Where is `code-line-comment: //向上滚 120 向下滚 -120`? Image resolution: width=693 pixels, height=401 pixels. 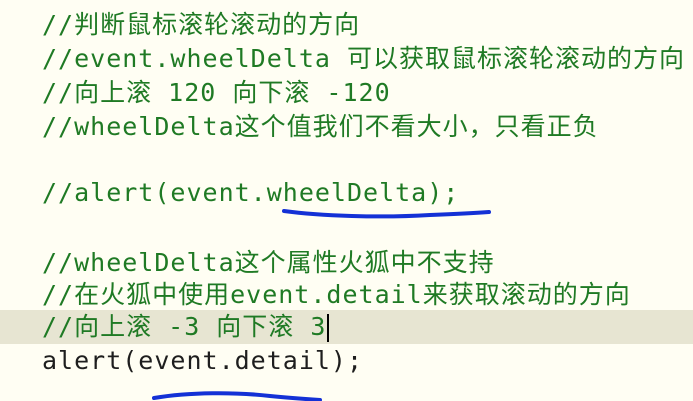 code-line-comment: //向上滚 120 向下滚 -120 is located at coordinates (346, 93).